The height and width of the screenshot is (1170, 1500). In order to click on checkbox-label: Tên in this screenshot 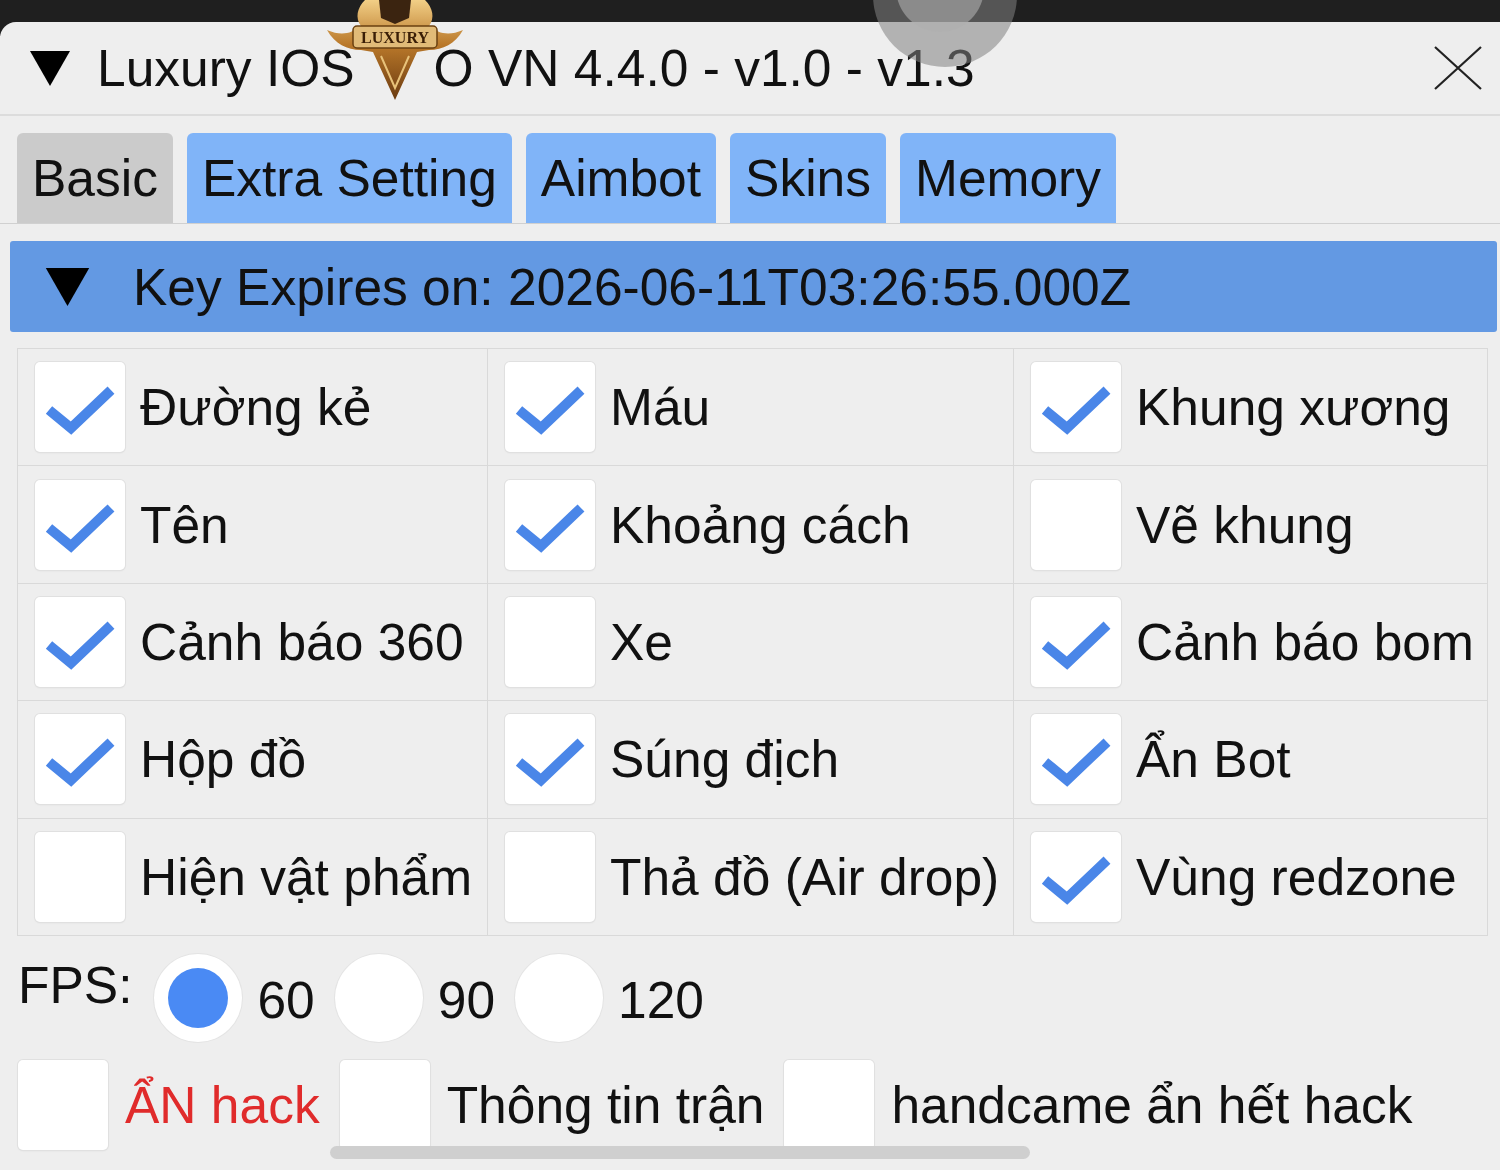, I will do `click(184, 524)`.